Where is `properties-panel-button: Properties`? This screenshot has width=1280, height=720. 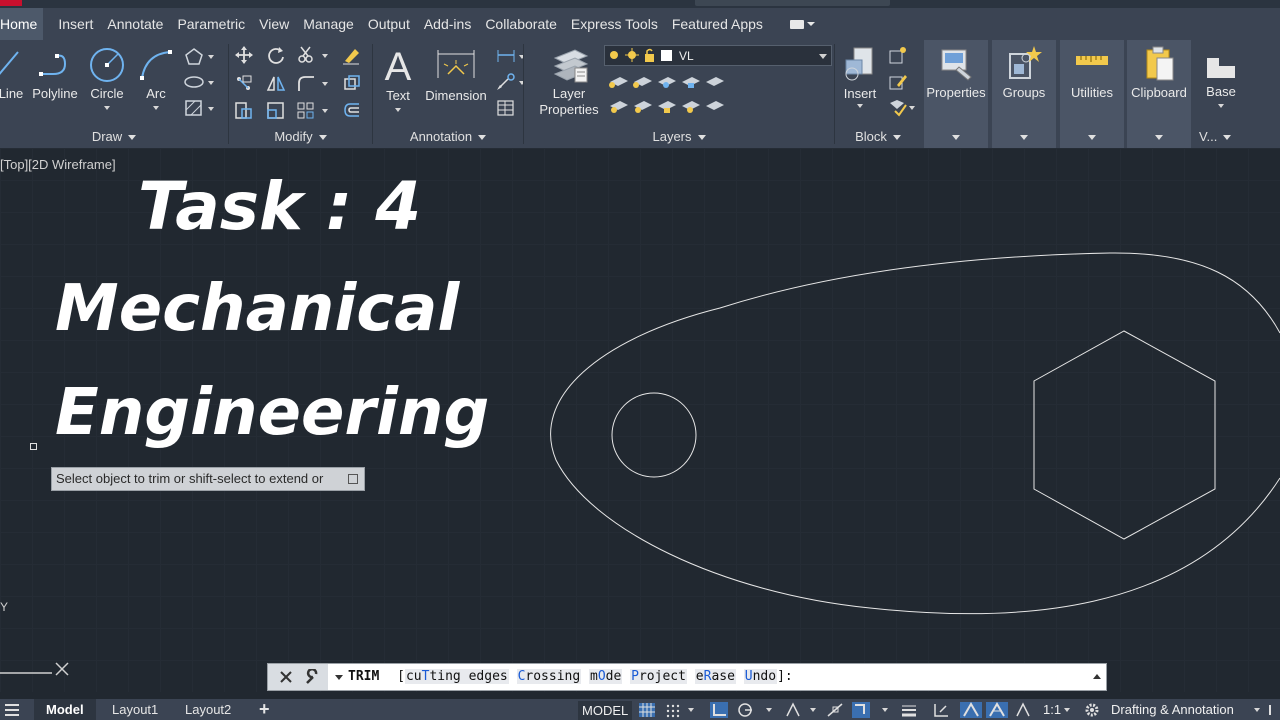
properties-panel-button: Properties is located at coordinates (956, 94).